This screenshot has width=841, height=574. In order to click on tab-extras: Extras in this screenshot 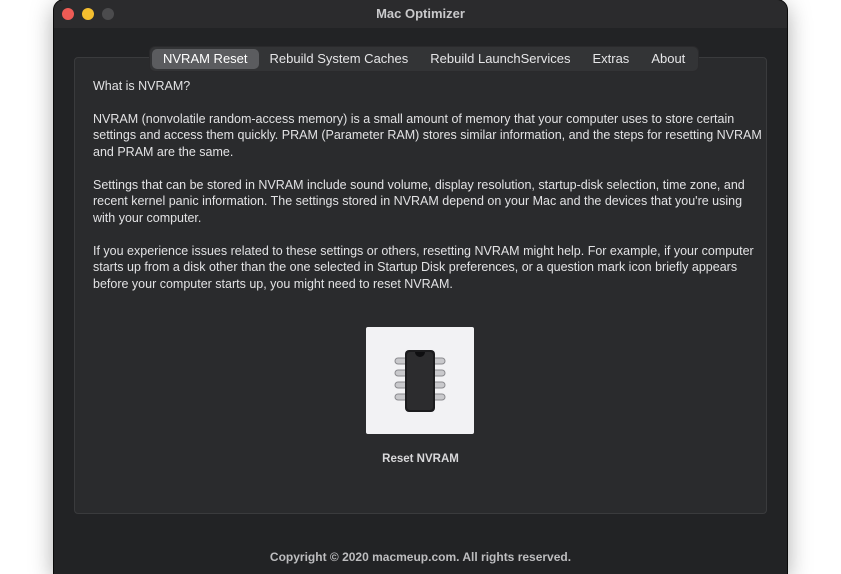, I will do `click(610, 59)`.